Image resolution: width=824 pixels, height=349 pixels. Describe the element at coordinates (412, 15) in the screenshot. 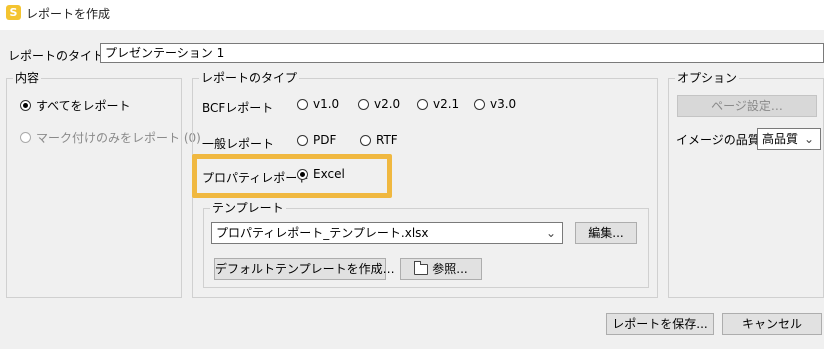

I see `title-bar` at that location.